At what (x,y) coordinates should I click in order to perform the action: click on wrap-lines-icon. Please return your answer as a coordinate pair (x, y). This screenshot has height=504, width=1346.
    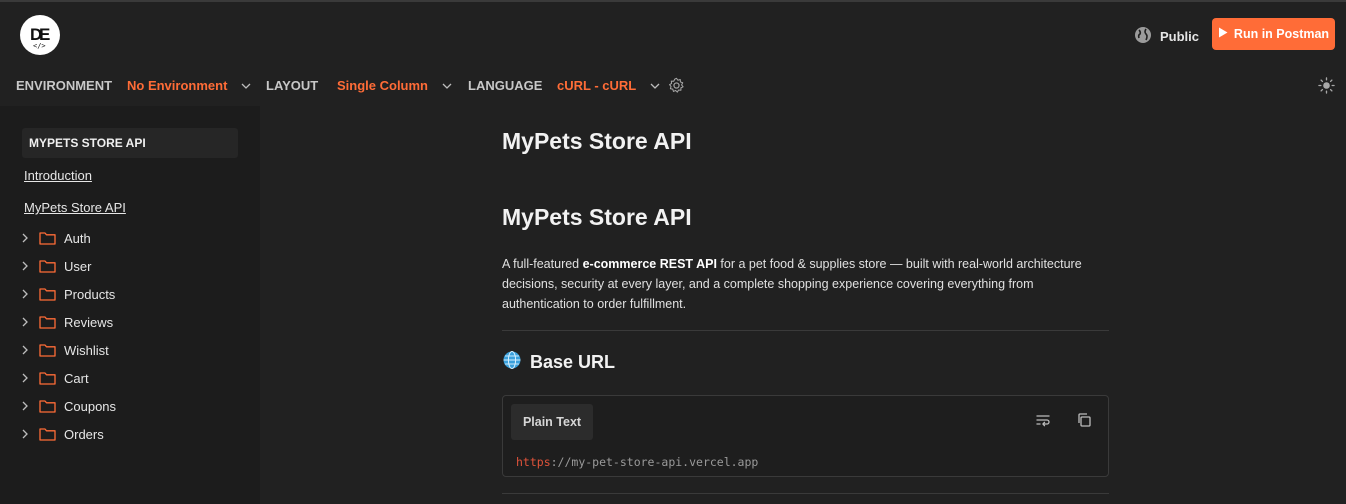
    Looking at the image, I should click on (1043, 420).